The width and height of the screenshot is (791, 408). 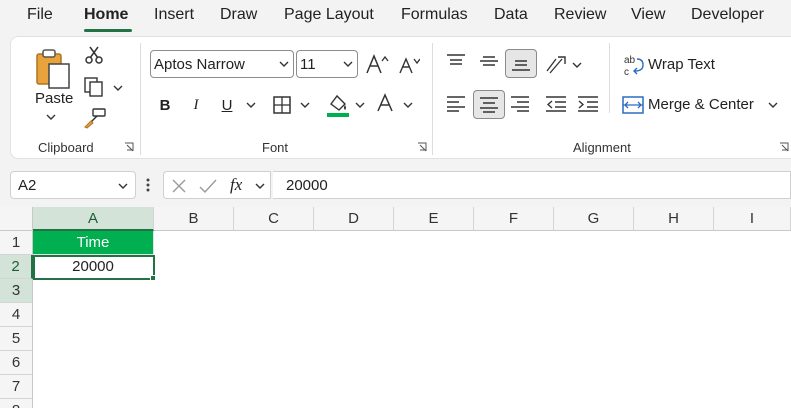 What do you see at coordinates (305, 105) in the screenshot?
I see `borders-dropdown-icon` at bounding box center [305, 105].